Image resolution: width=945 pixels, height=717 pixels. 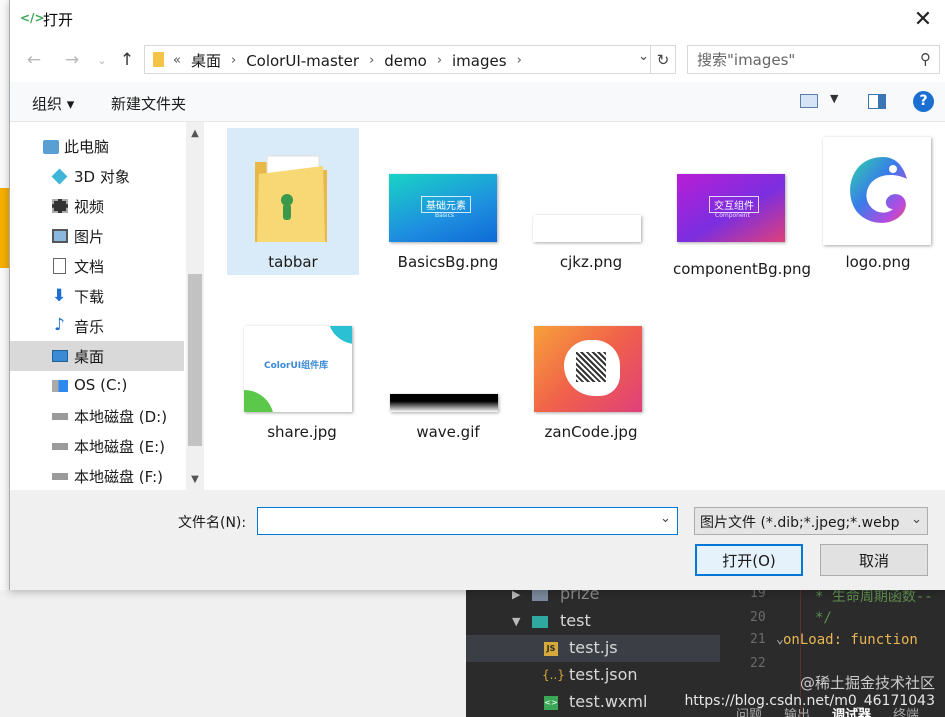 What do you see at coordinates (212, 523) in the screenshot?
I see `filename-label: 文件名(N):` at bounding box center [212, 523].